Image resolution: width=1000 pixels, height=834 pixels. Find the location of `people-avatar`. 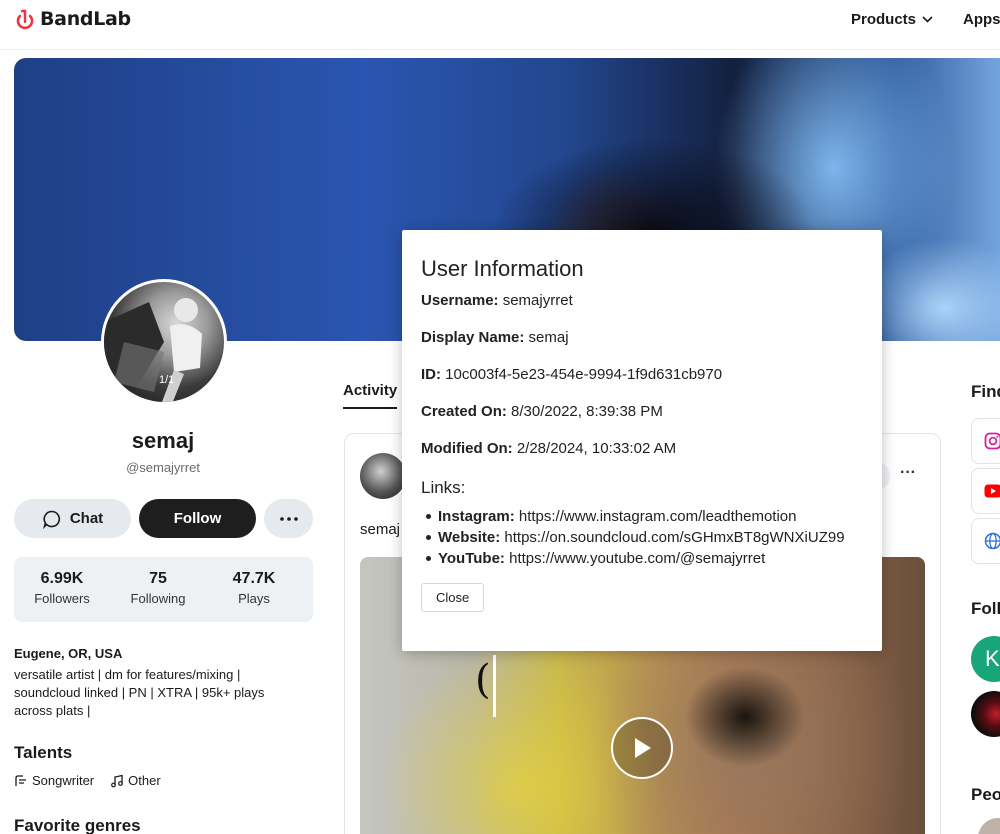

people-avatar is located at coordinates (989, 826).